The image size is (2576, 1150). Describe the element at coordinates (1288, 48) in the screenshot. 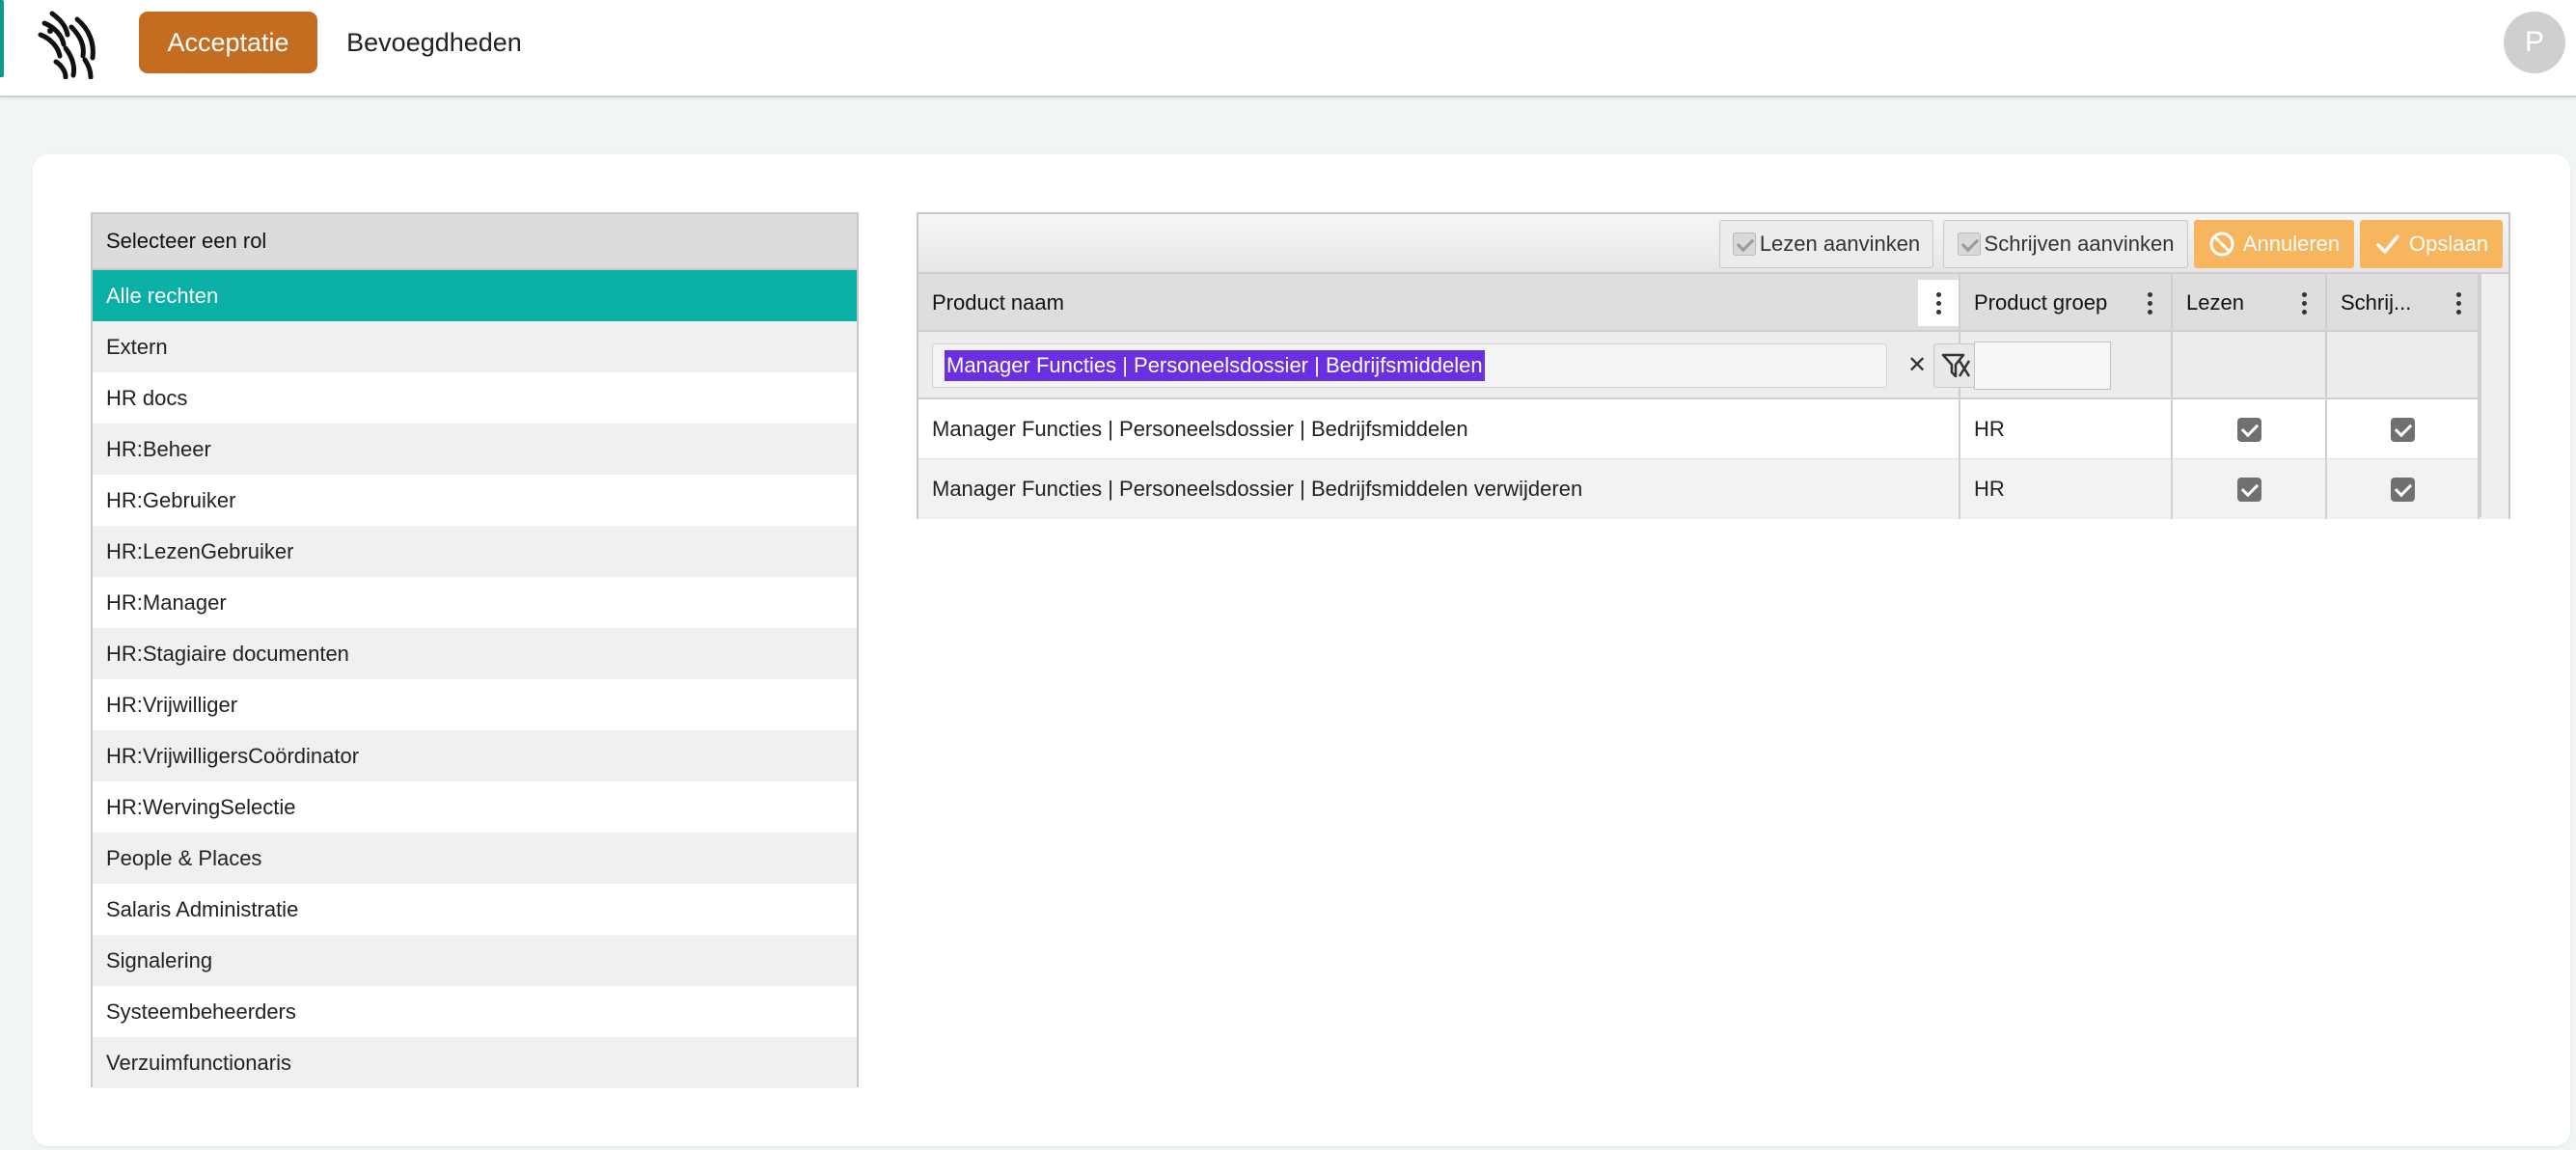

I see `top-navigation-bar: Acceptatie Bevoegdheden P` at that location.